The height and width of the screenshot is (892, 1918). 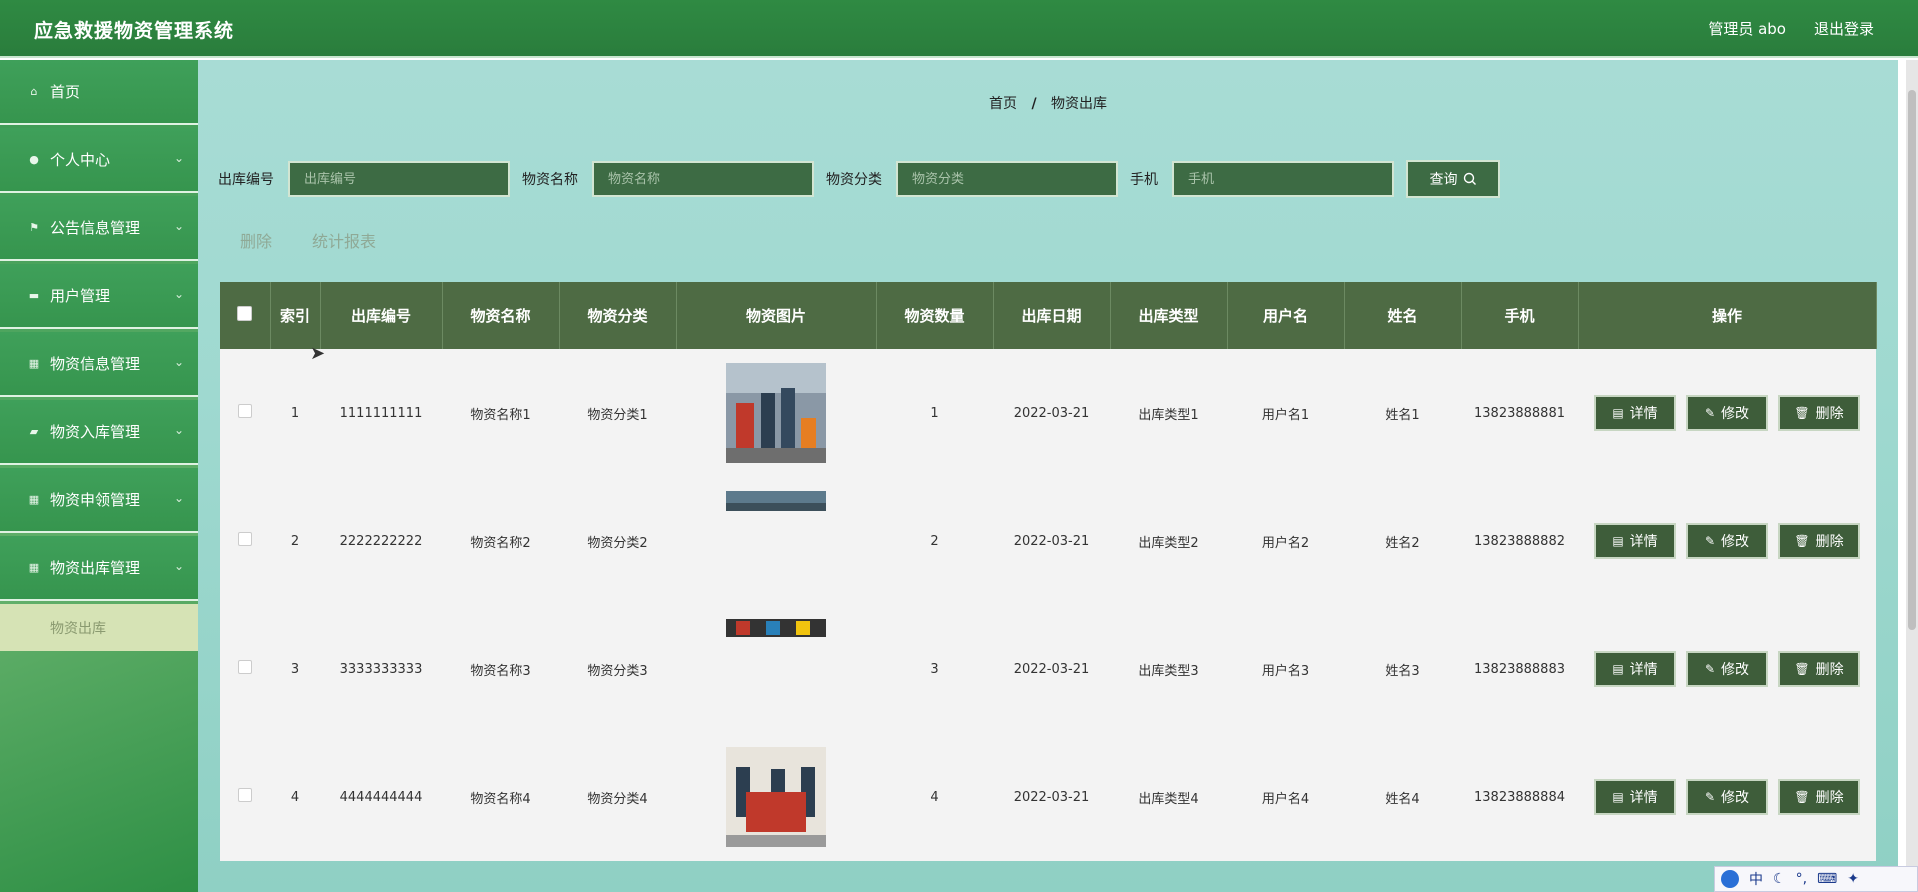 I want to click on cell-phone: 13823888881, so click(x=1519, y=413).